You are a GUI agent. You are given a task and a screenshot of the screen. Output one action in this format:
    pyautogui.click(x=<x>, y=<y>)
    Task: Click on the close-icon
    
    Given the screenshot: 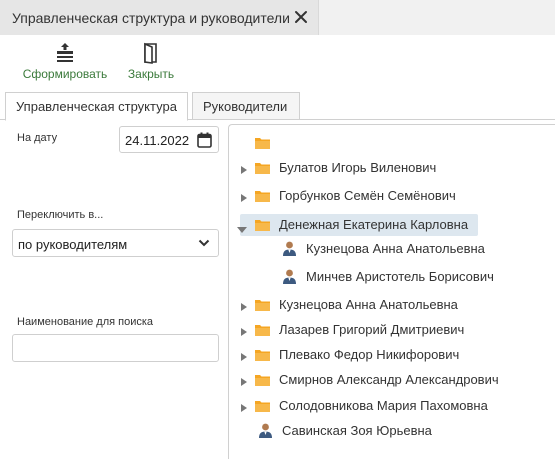 What is the action you would take?
    pyautogui.click(x=301, y=17)
    